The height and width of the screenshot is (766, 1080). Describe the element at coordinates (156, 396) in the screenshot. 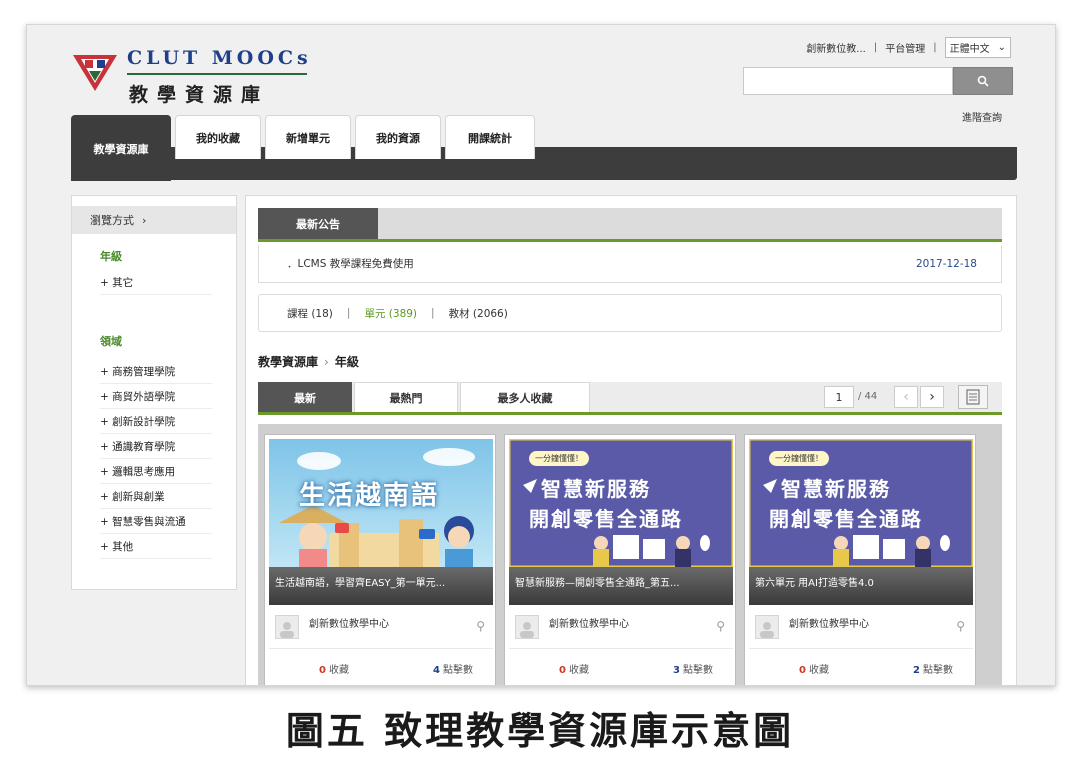

I see `filter-item: + 商貿外語學院` at that location.